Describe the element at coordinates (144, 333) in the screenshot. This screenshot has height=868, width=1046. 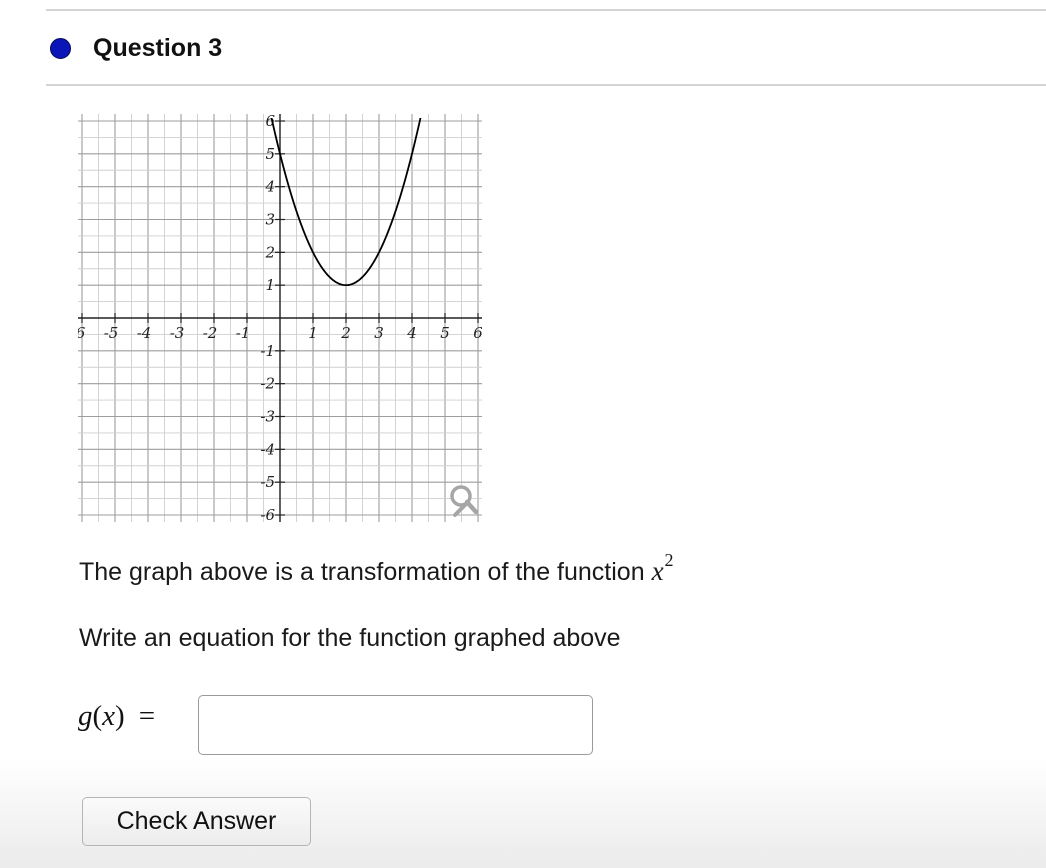
I see `x-tick-label: -4` at that location.